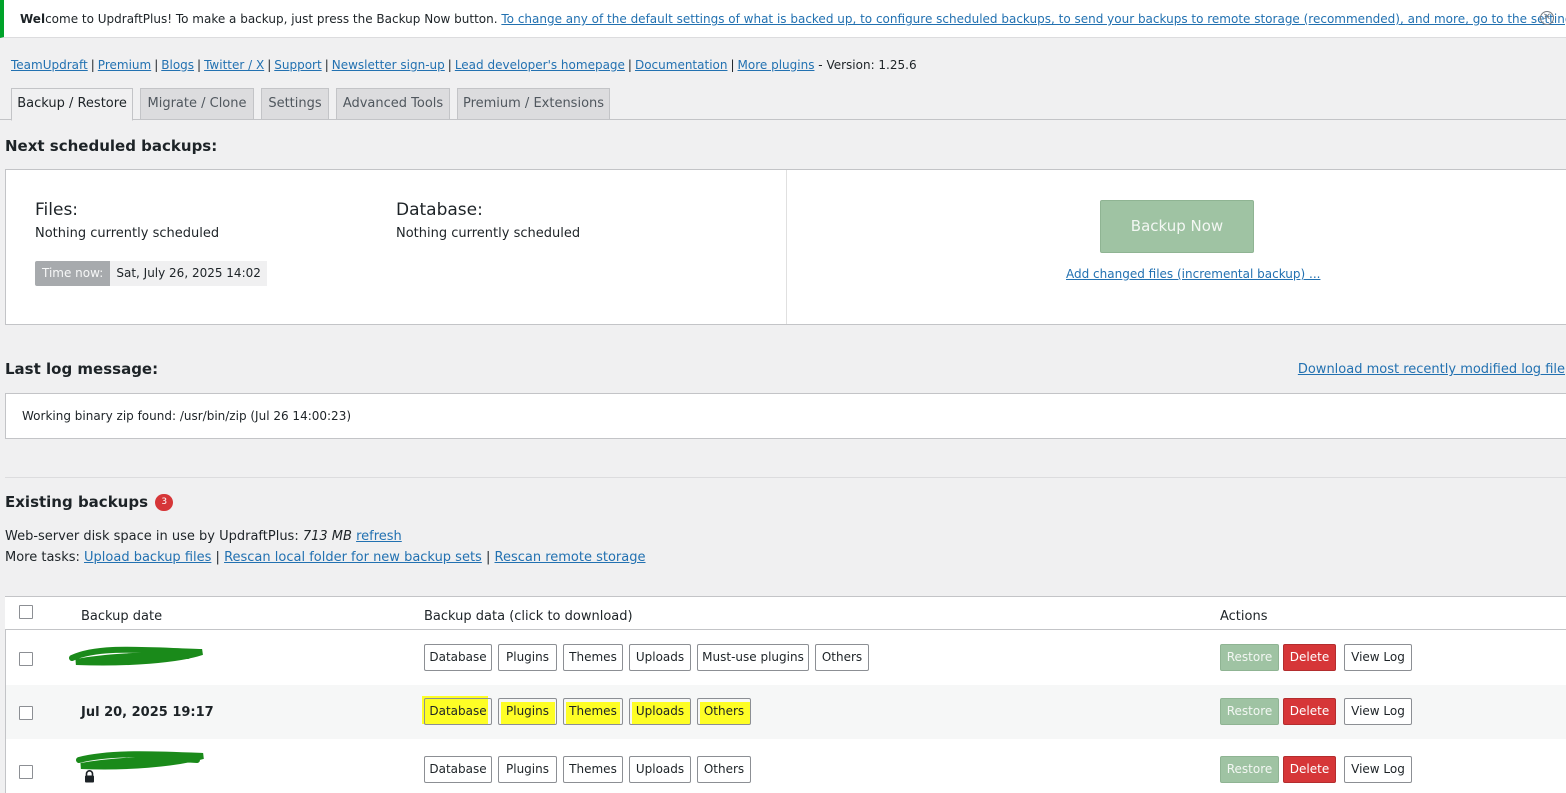 Image resolution: width=1566 pixels, height=793 pixels. Describe the element at coordinates (1244, 616) in the screenshot. I see `header-actions: Actions` at that location.